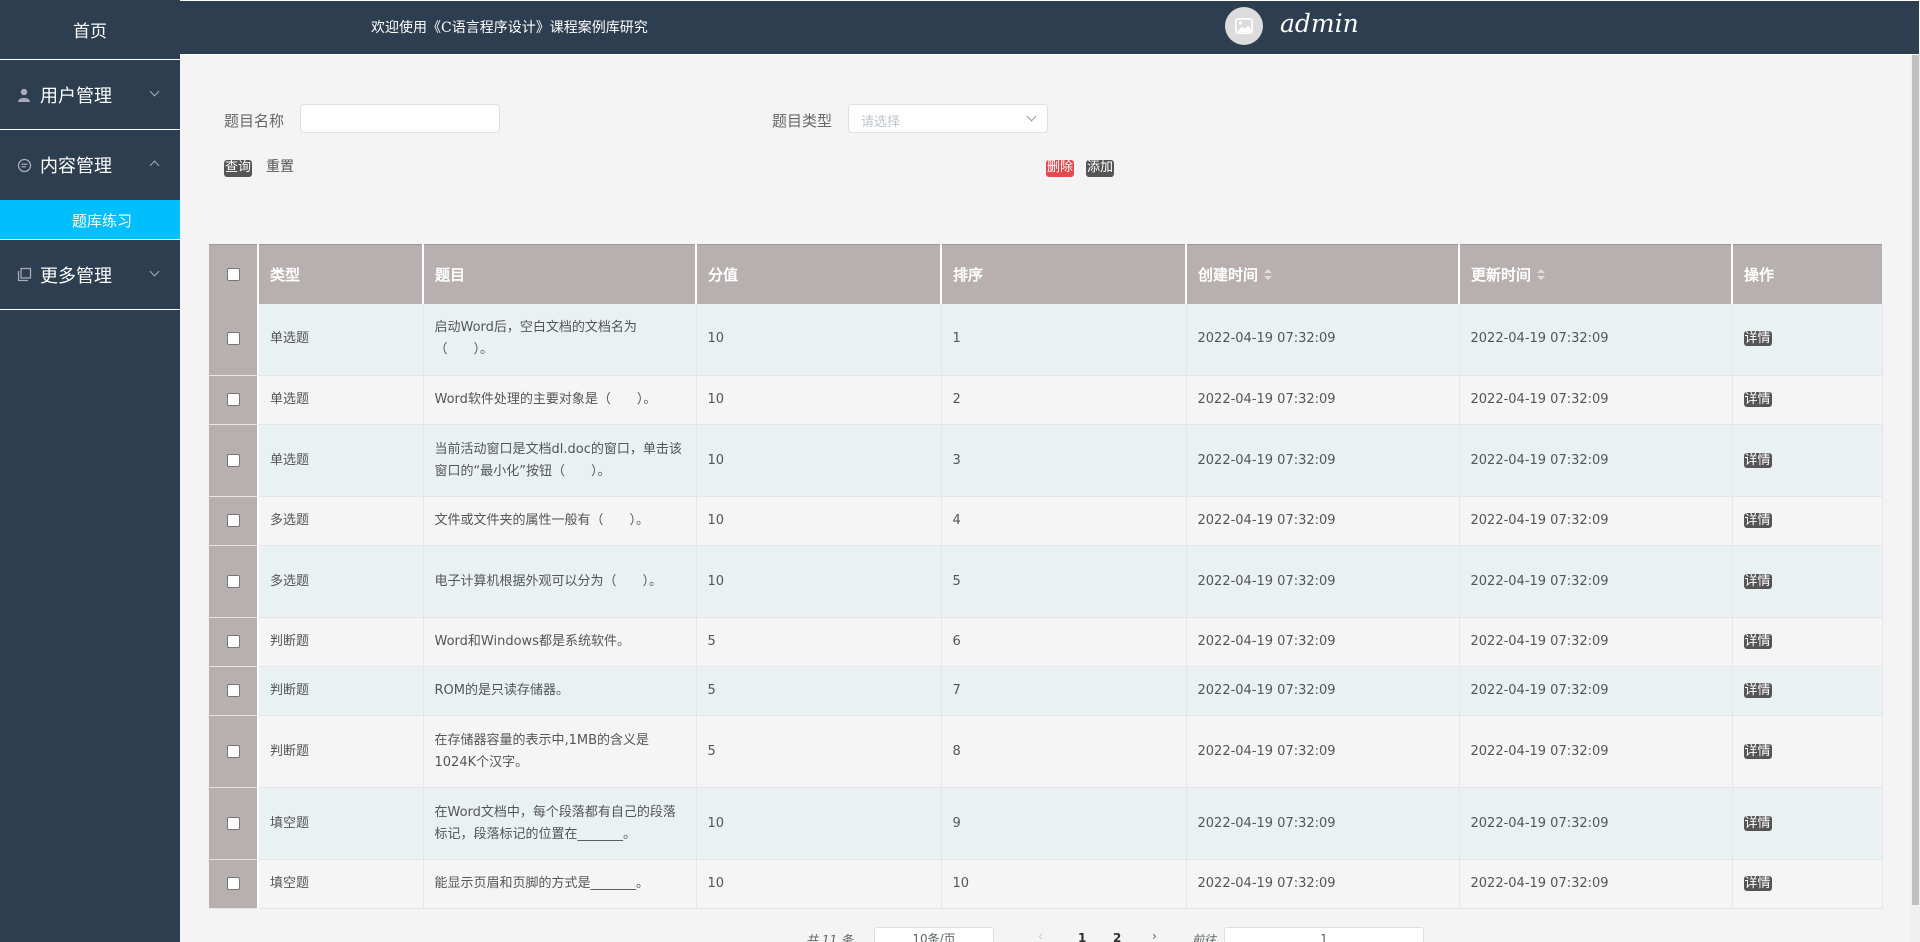 The height and width of the screenshot is (942, 1920). What do you see at coordinates (90, 30) in the screenshot?
I see `sidebar-home-link: 首页` at bounding box center [90, 30].